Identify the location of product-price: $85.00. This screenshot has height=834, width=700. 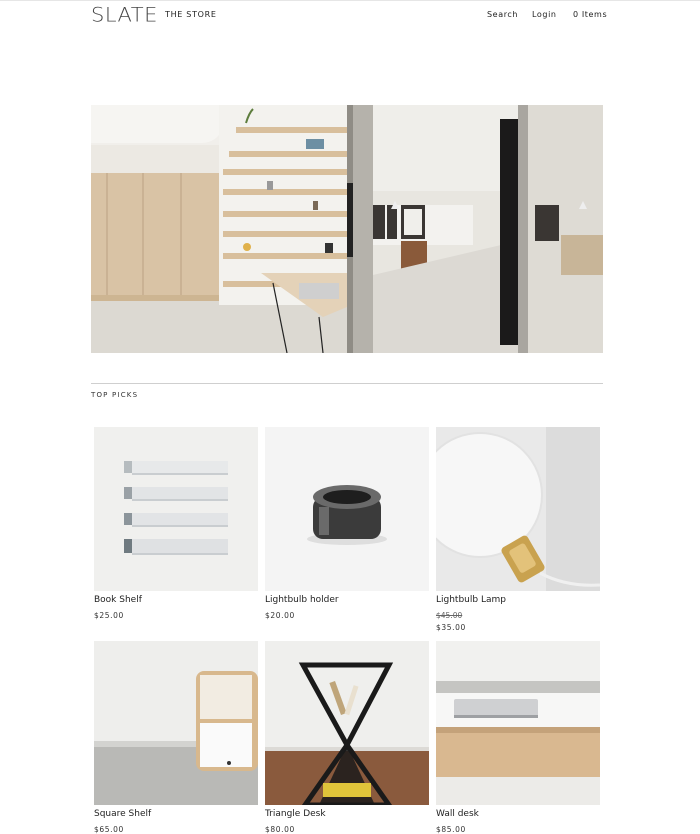
(451, 829).